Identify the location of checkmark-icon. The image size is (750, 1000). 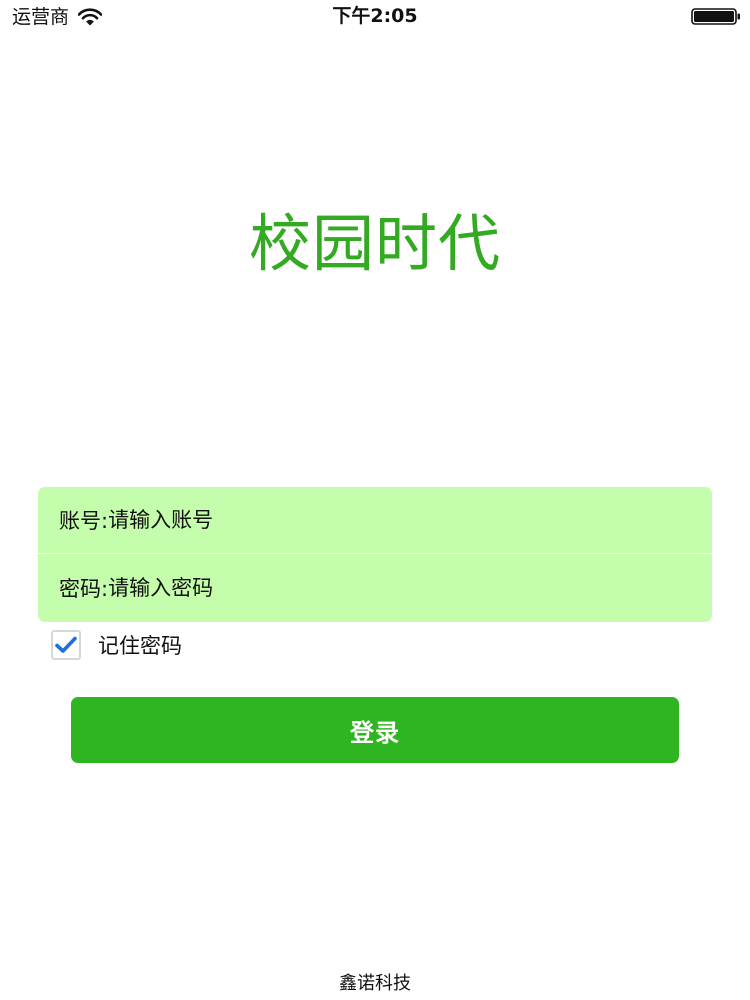
(66, 644).